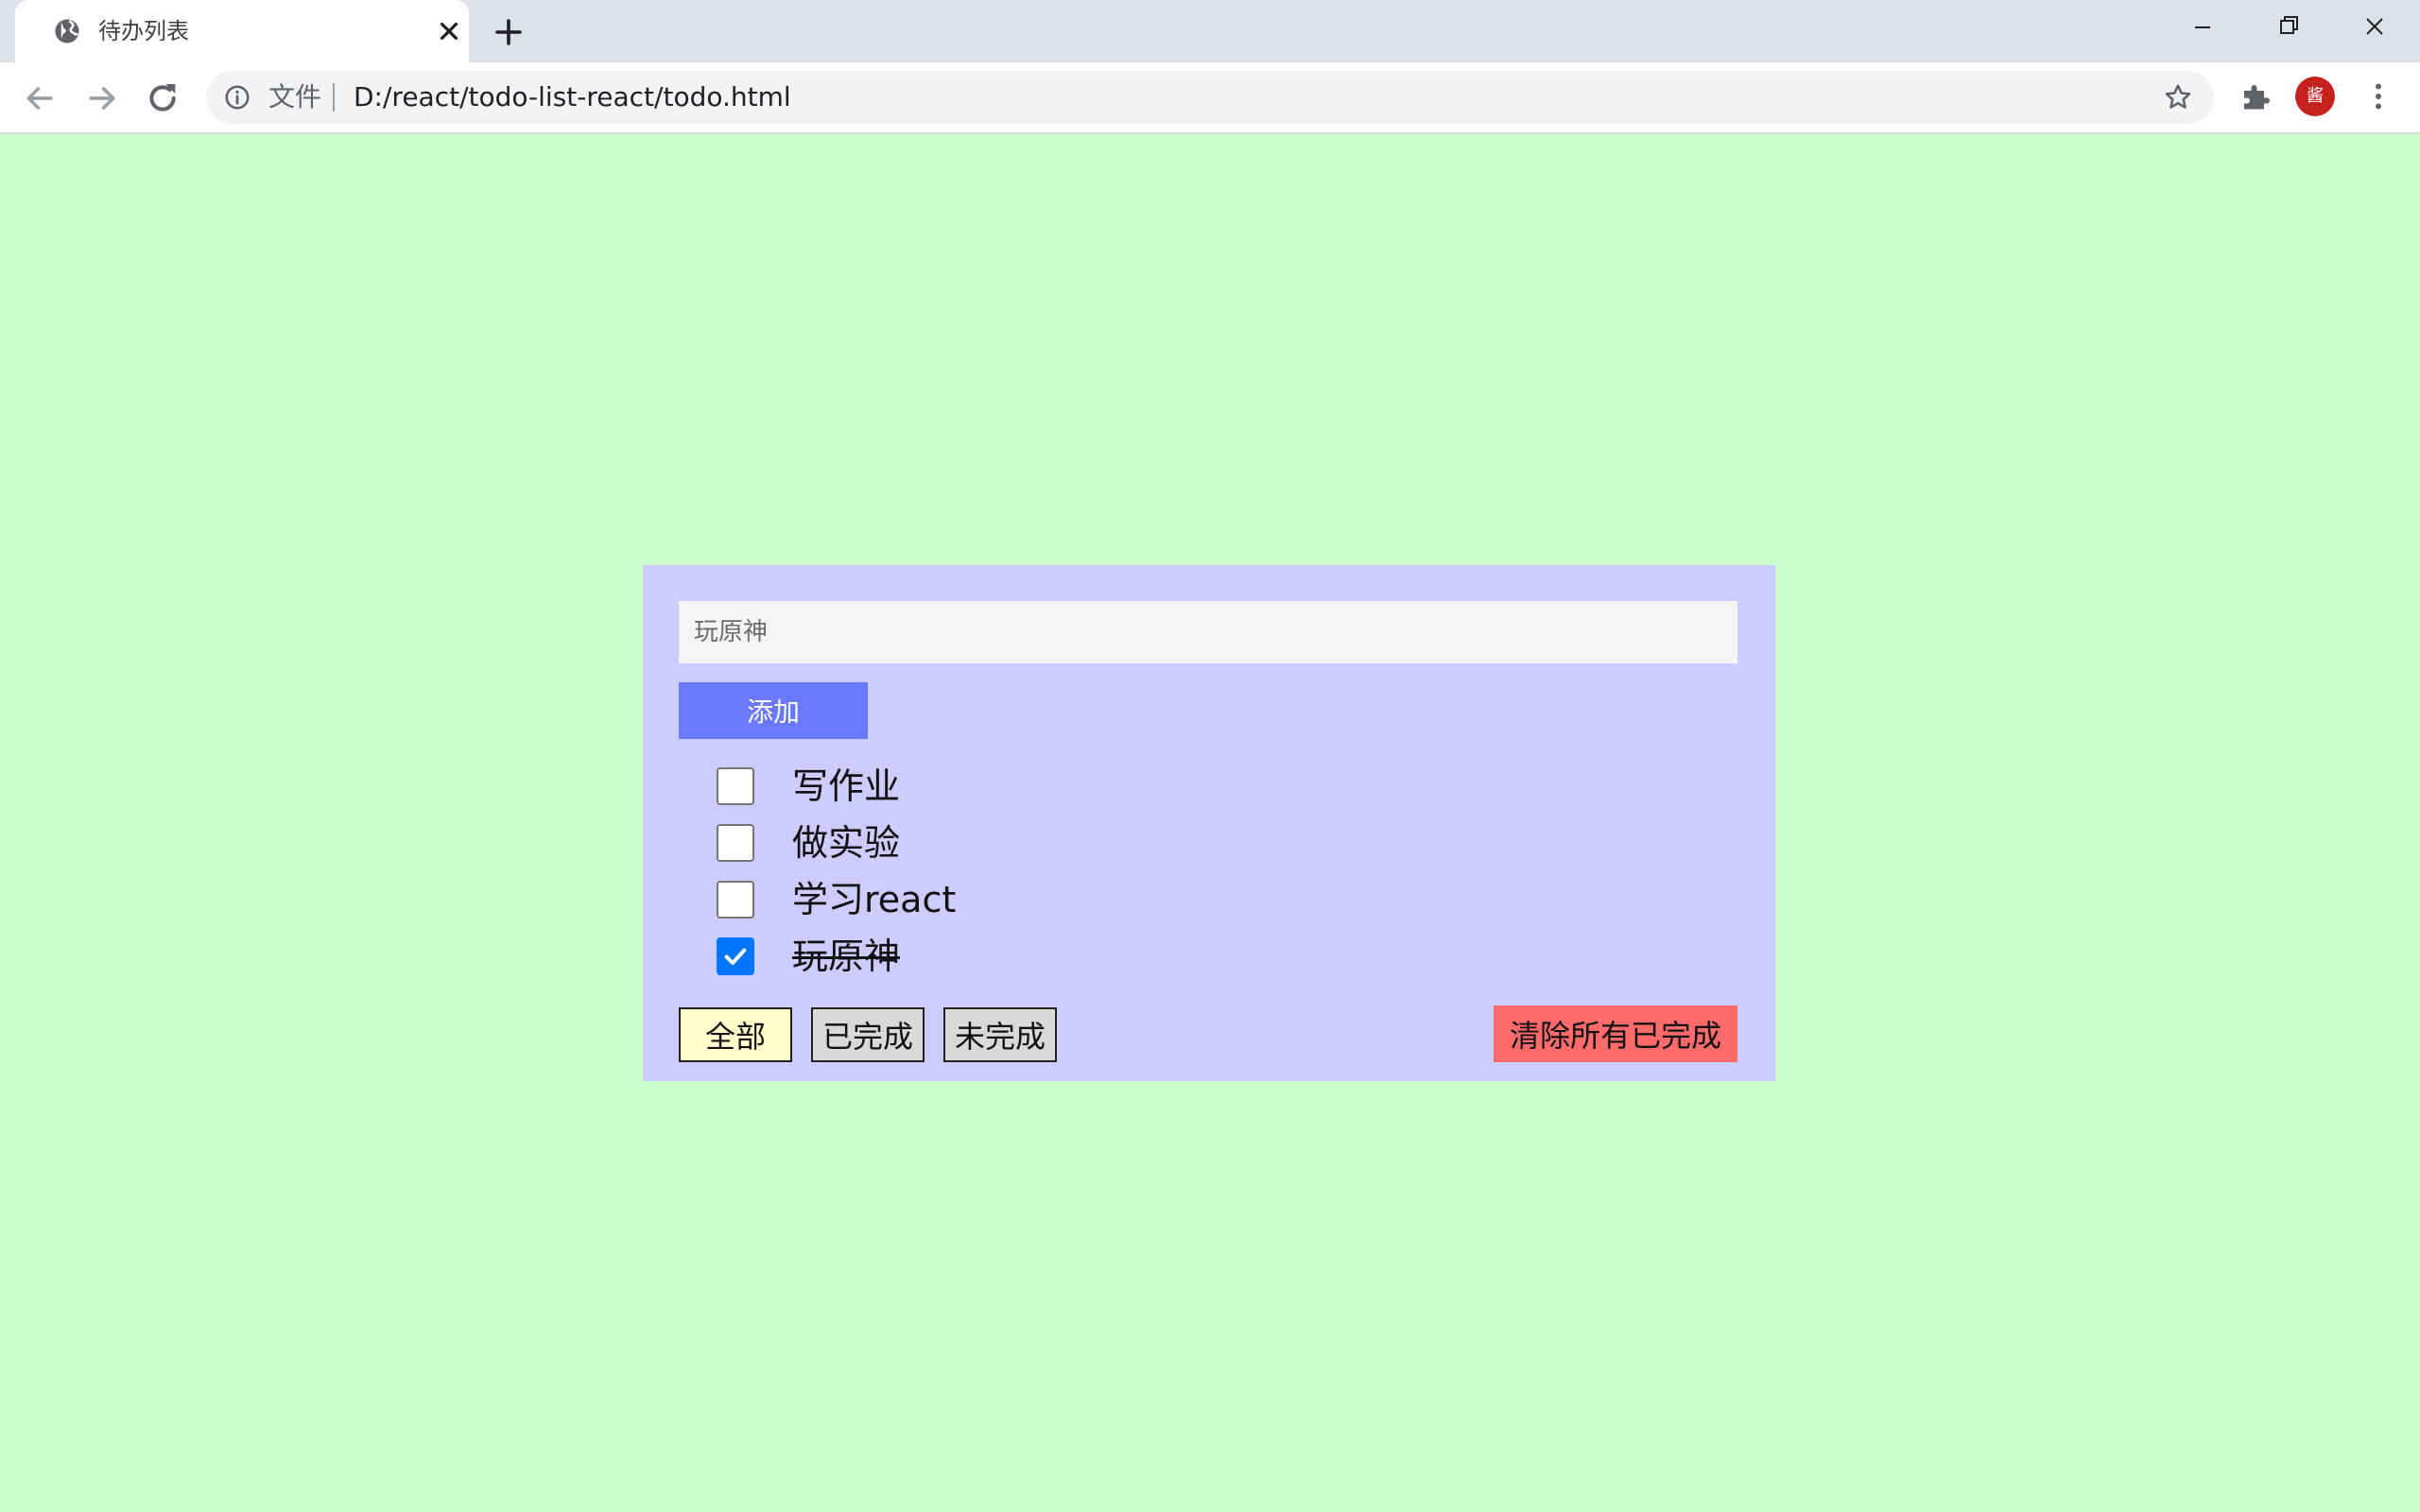  What do you see at coordinates (509, 32) in the screenshot?
I see `plus-icon` at bounding box center [509, 32].